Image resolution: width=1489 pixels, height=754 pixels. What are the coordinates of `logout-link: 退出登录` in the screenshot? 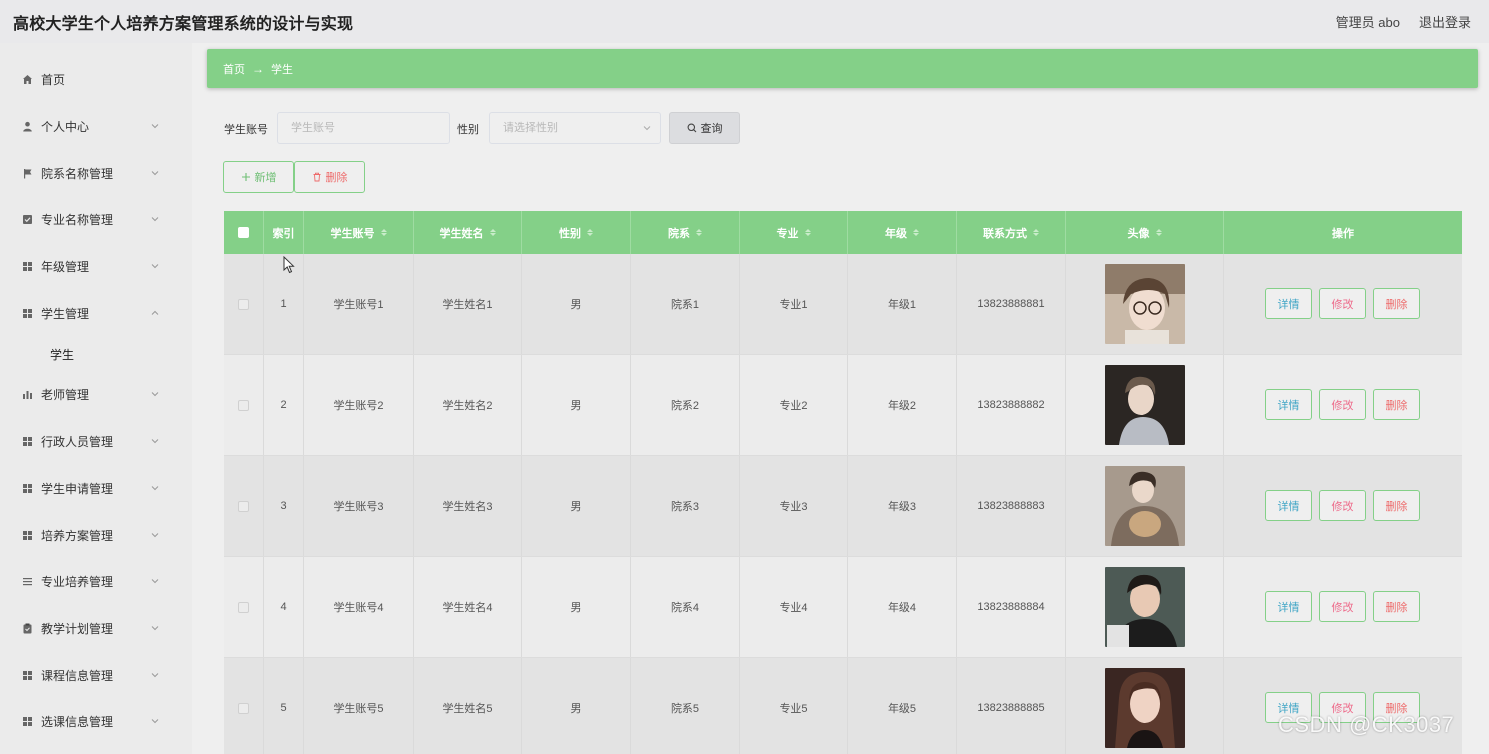 It's located at (1445, 21).